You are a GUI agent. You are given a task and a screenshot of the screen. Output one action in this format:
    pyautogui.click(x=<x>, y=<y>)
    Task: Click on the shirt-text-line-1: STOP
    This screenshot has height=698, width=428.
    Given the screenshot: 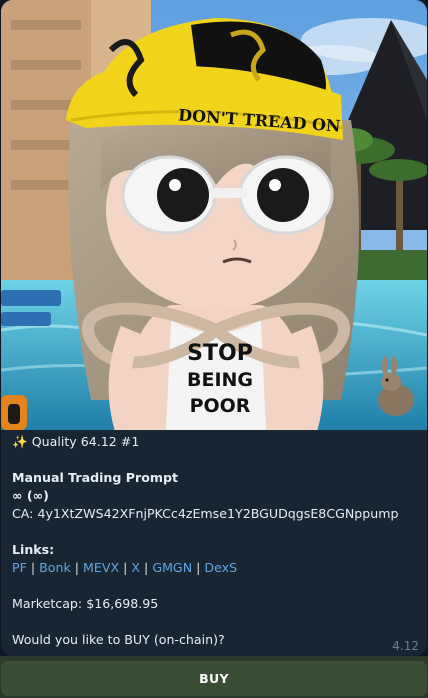 What is the action you would take?
    pyautogui.click(x=220, y=353)
    